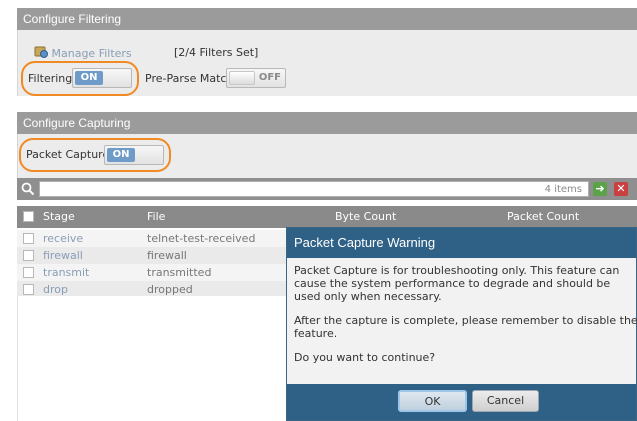  What do you see at coordinates (59, 217) in the screenshot?
I see `column-stage: Stage` at bounding box center [59, 217].